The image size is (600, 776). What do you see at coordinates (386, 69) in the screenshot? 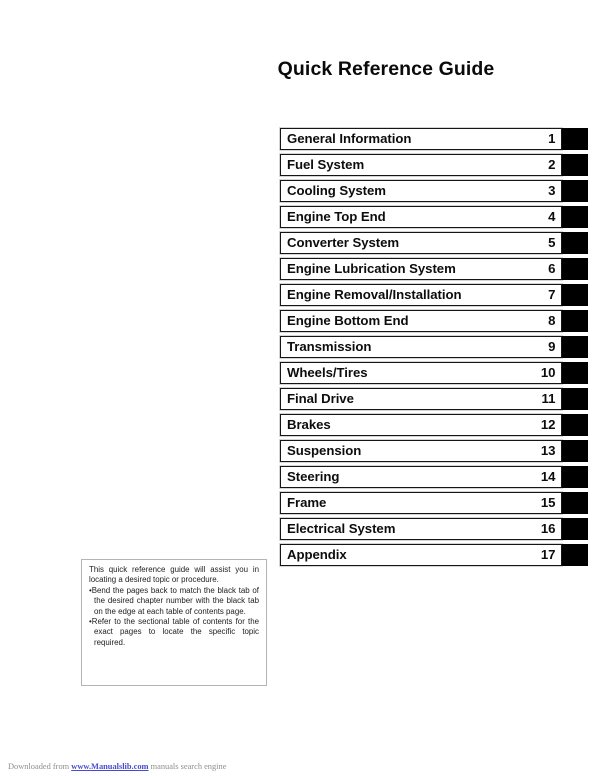
I see `page-title: Quick Reference Guide` at bounding box center [386, 69].